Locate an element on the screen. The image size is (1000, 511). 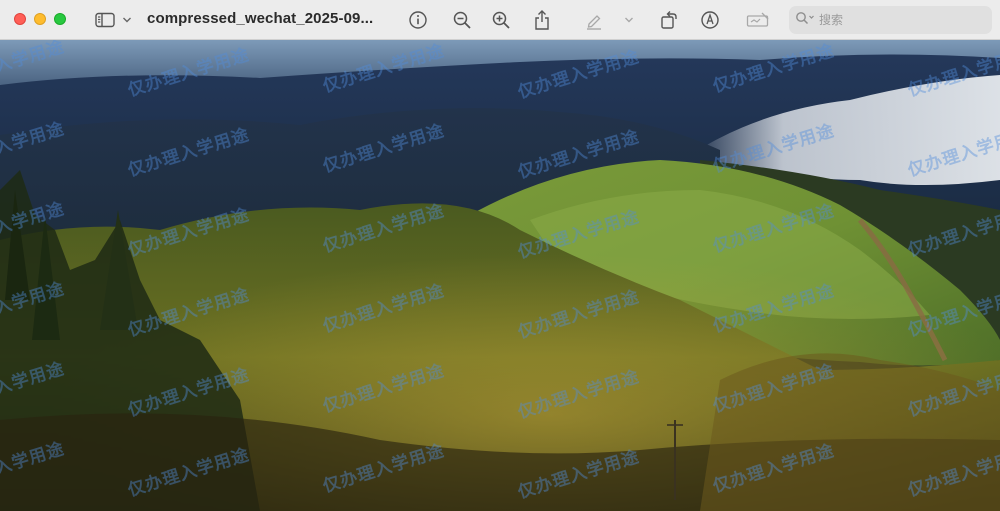
minimize-window-button is located at coordinates (40, 19).